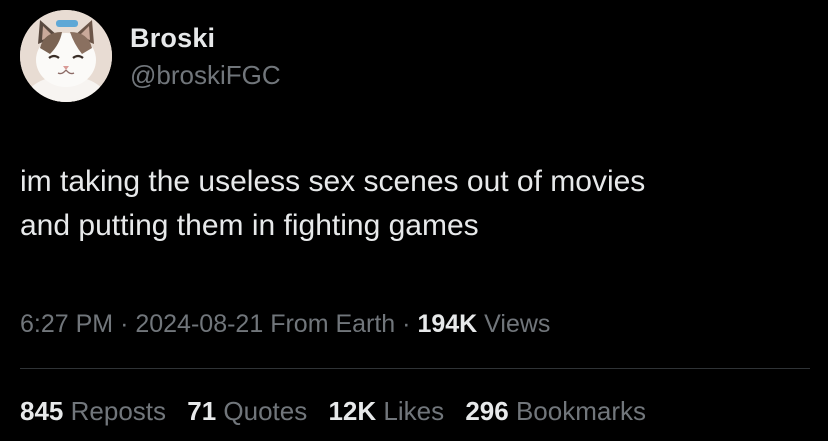 The width and height of the screenshot is (828, 441). What do you see at coordinates (265, 411) in the screenshot?
I see `quotes-label: Quotes` at bounding box center [265, 411].